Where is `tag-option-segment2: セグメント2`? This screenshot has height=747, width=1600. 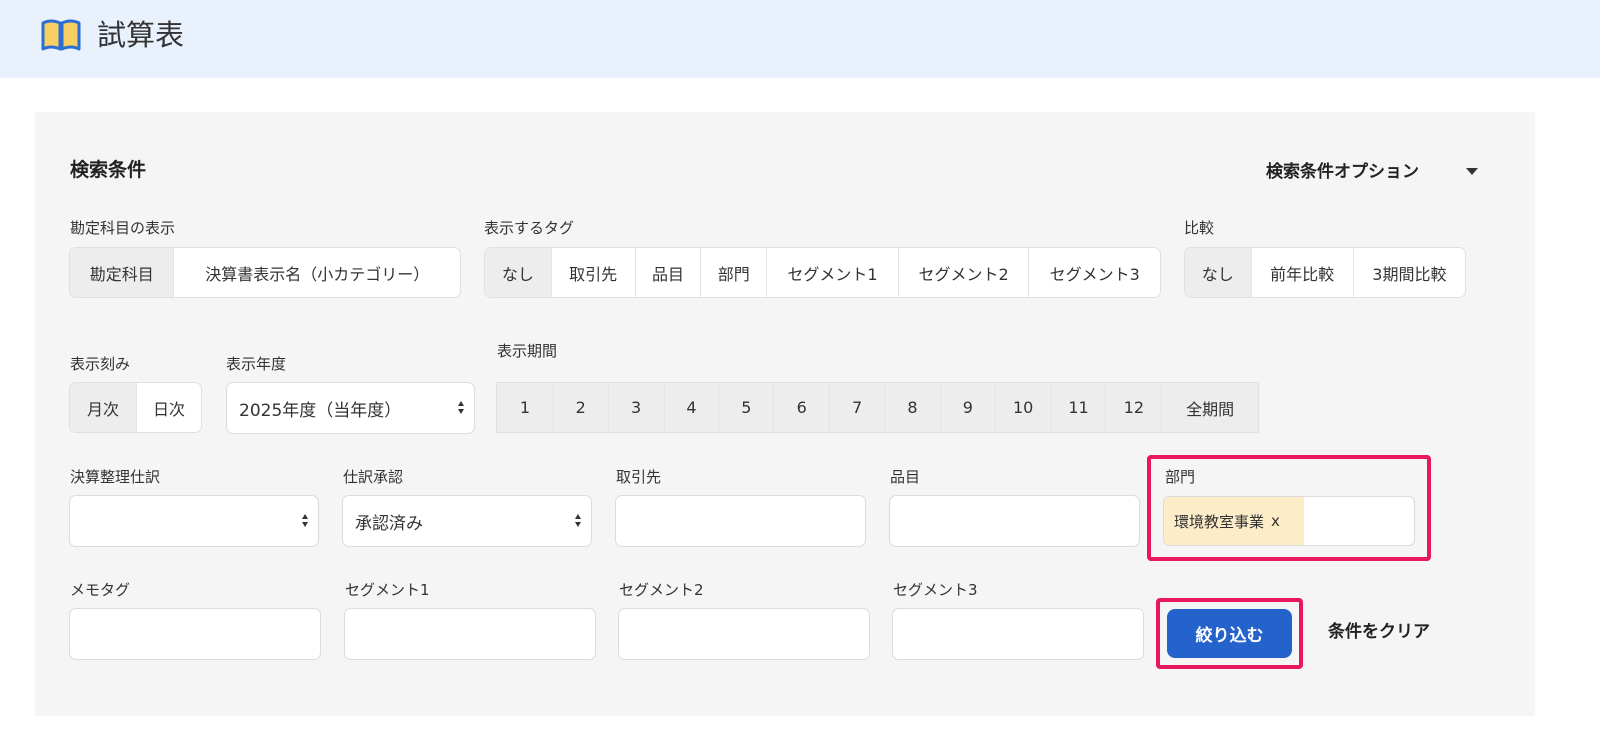 tag-option-segment2: セグメント2 is located at coordinates (963, 272).